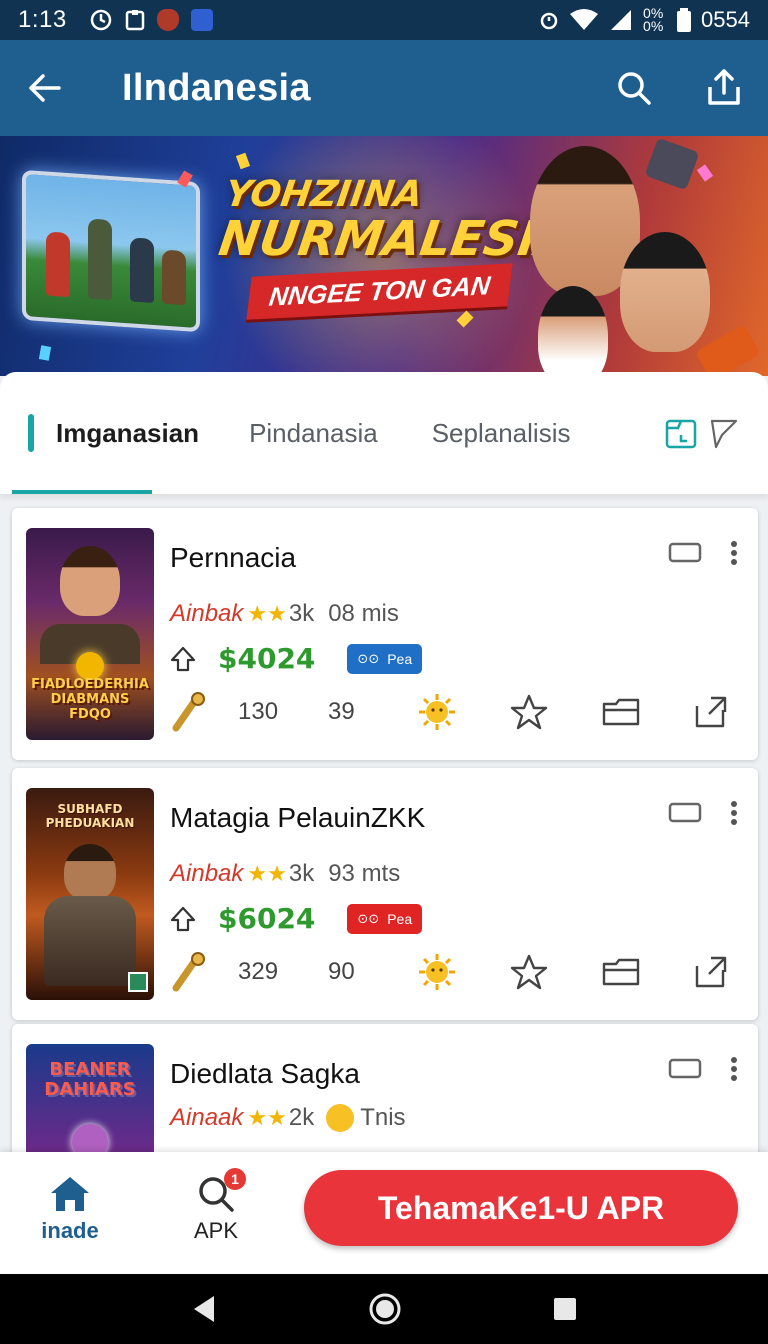  What do you see at coordinates (653, 19) in the screenshot?
I see `percent-indicator: 0% 0%` at bounding box center [653, 19].